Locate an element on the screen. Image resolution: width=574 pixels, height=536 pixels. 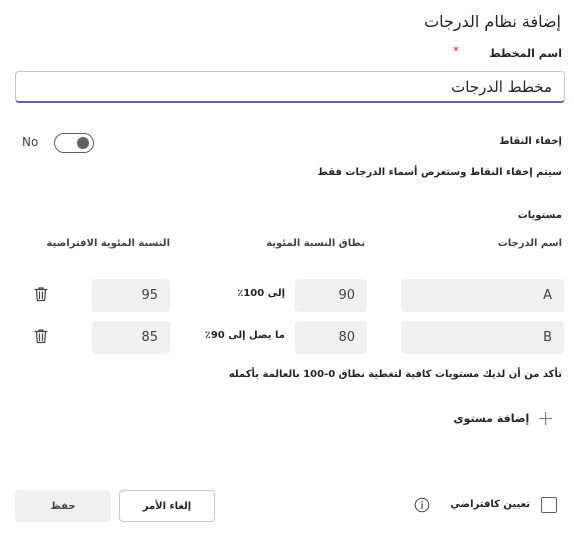
hide-points-label: إخفاء النقاط is located at coordinates (530, 141).